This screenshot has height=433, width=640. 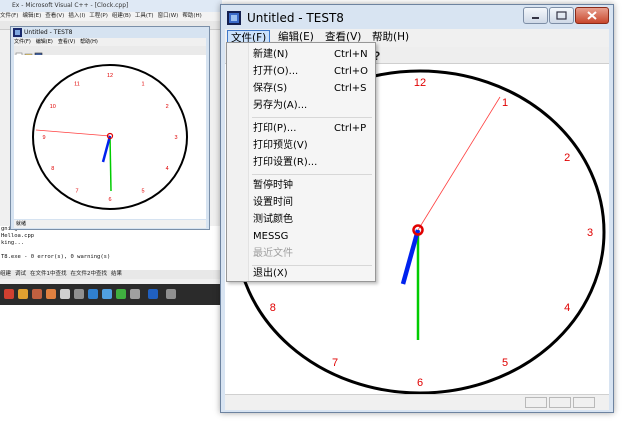 What do you see at coordinates (89, 274) in the screenshot?
I see `tab-find-2: 在文件2中查找` at bounding box center [89, 274].